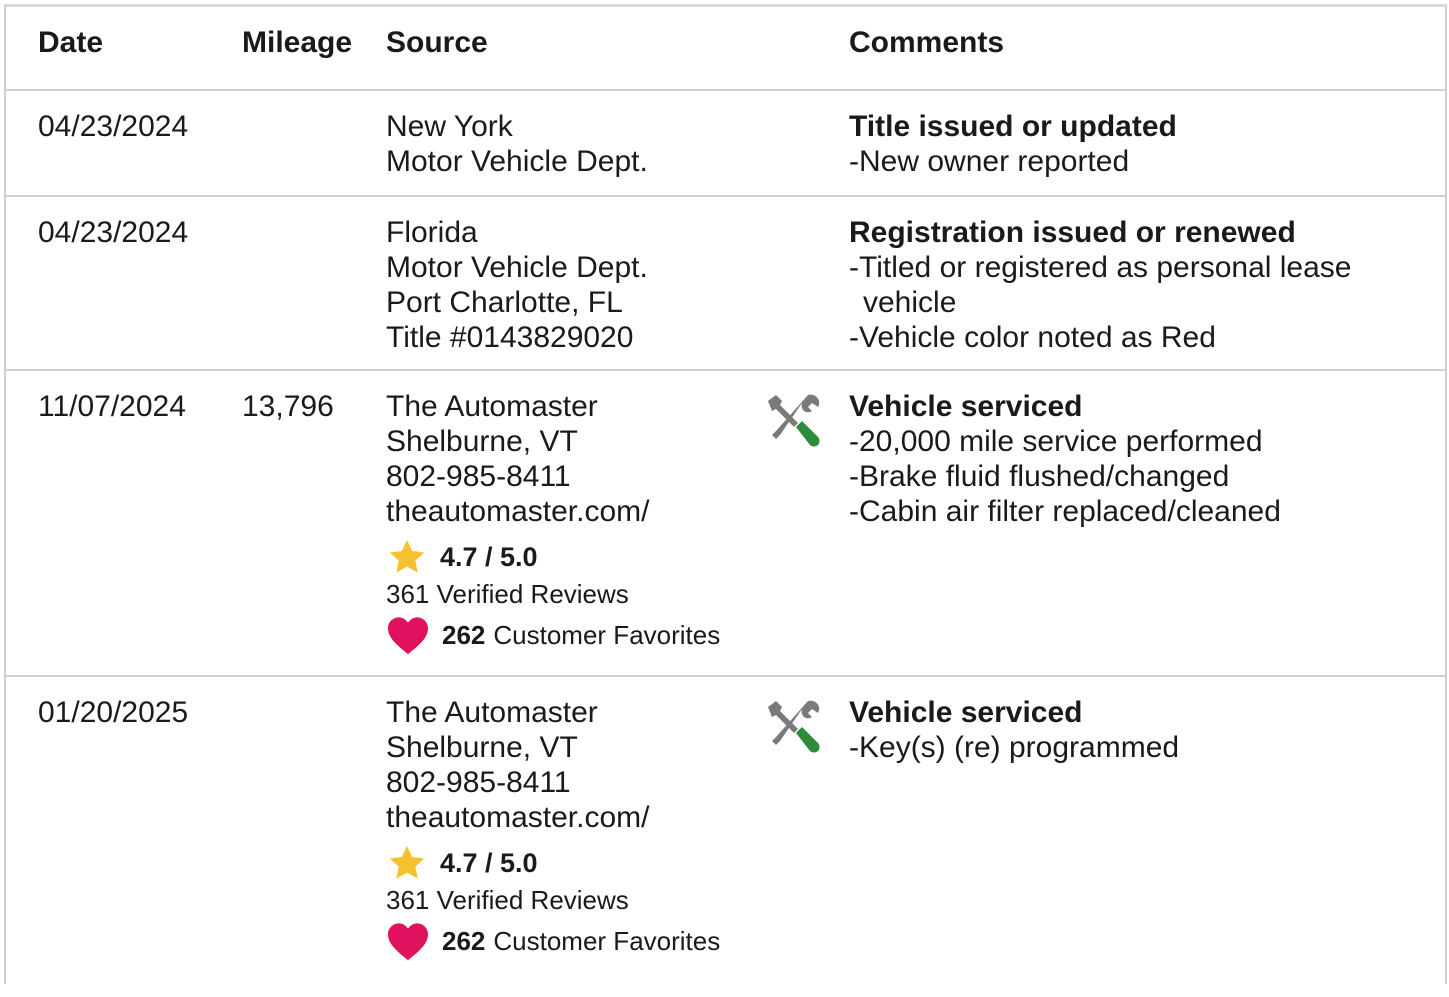 The height and width of the screenshot is (997, 1449). What do you see at coordinates (297, 42) in the screenshot?
I see `header-mileage: Mileage` at bounding box center [297, 42].